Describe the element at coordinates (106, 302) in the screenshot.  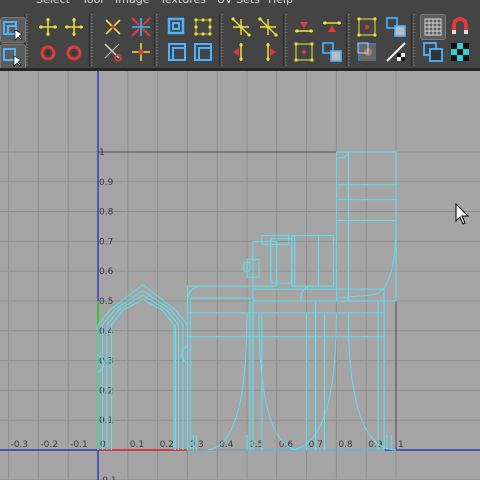
I see `v-tick-label: 0.5` at that location.